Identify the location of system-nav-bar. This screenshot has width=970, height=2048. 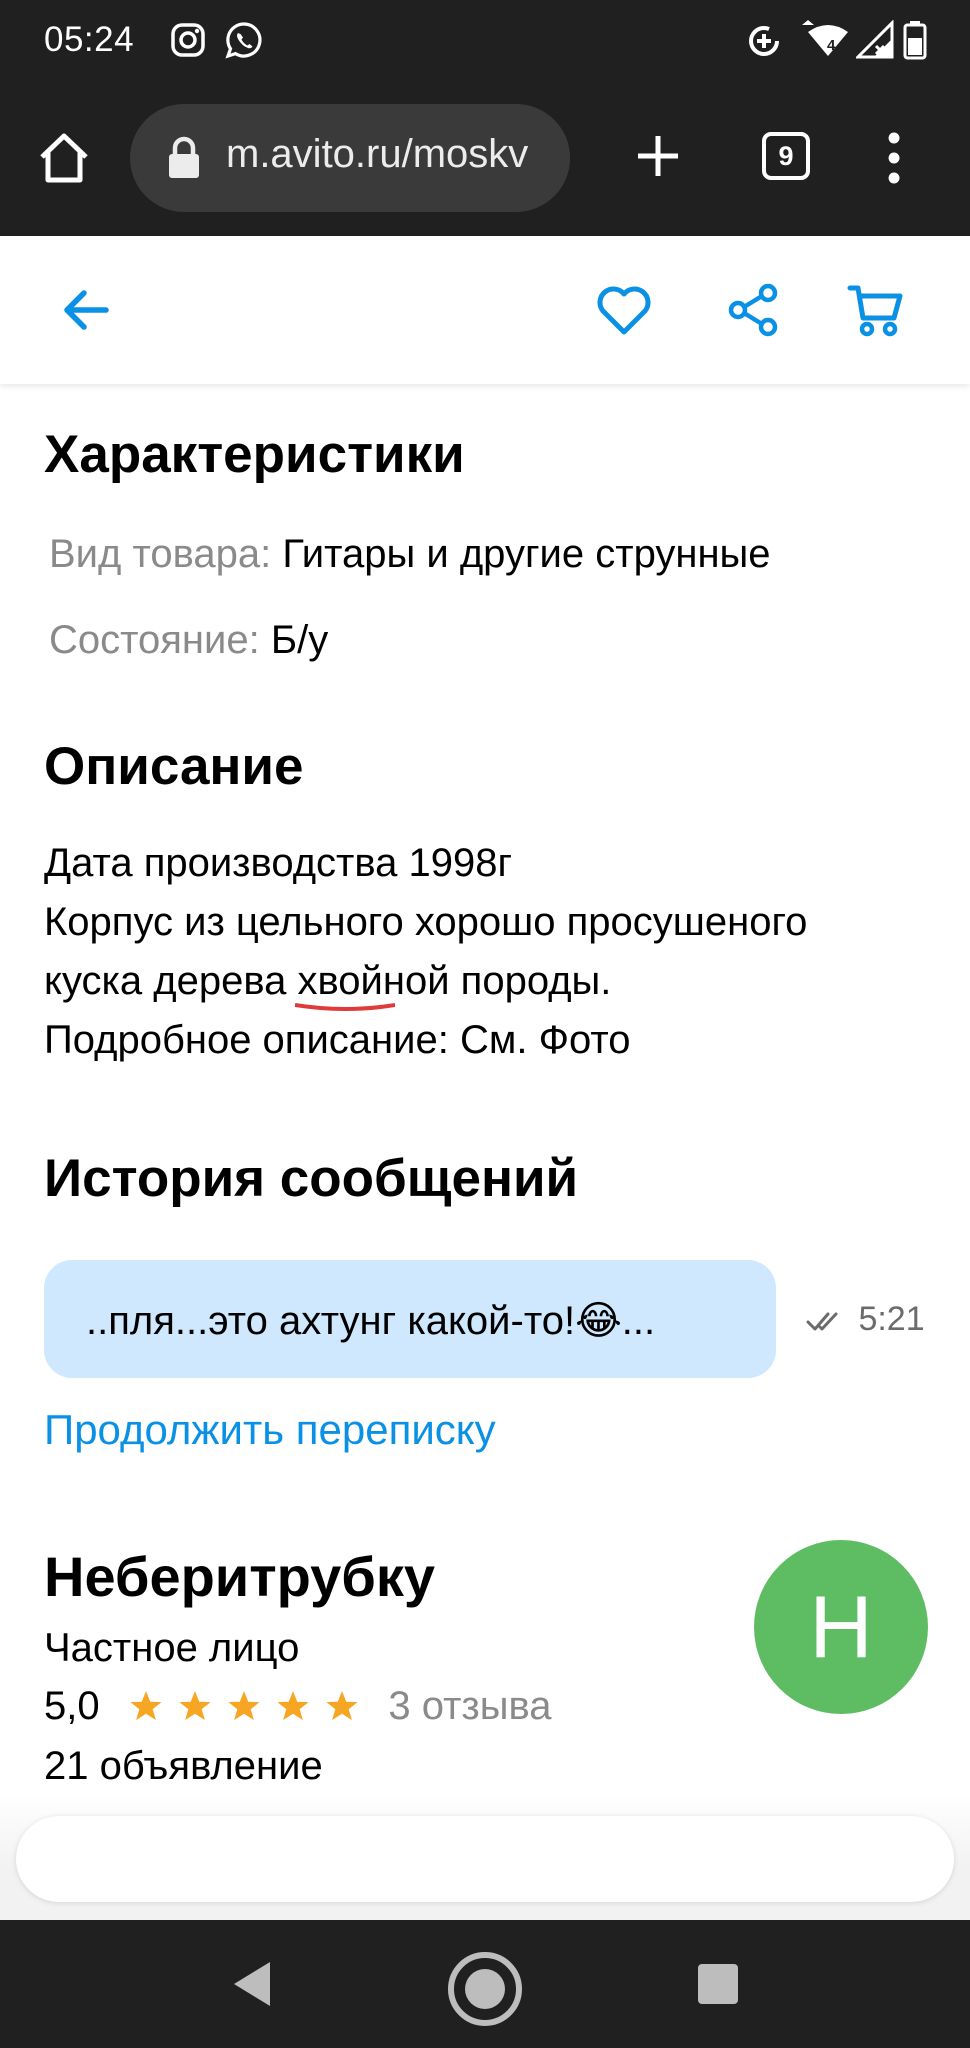
(485, 1984).